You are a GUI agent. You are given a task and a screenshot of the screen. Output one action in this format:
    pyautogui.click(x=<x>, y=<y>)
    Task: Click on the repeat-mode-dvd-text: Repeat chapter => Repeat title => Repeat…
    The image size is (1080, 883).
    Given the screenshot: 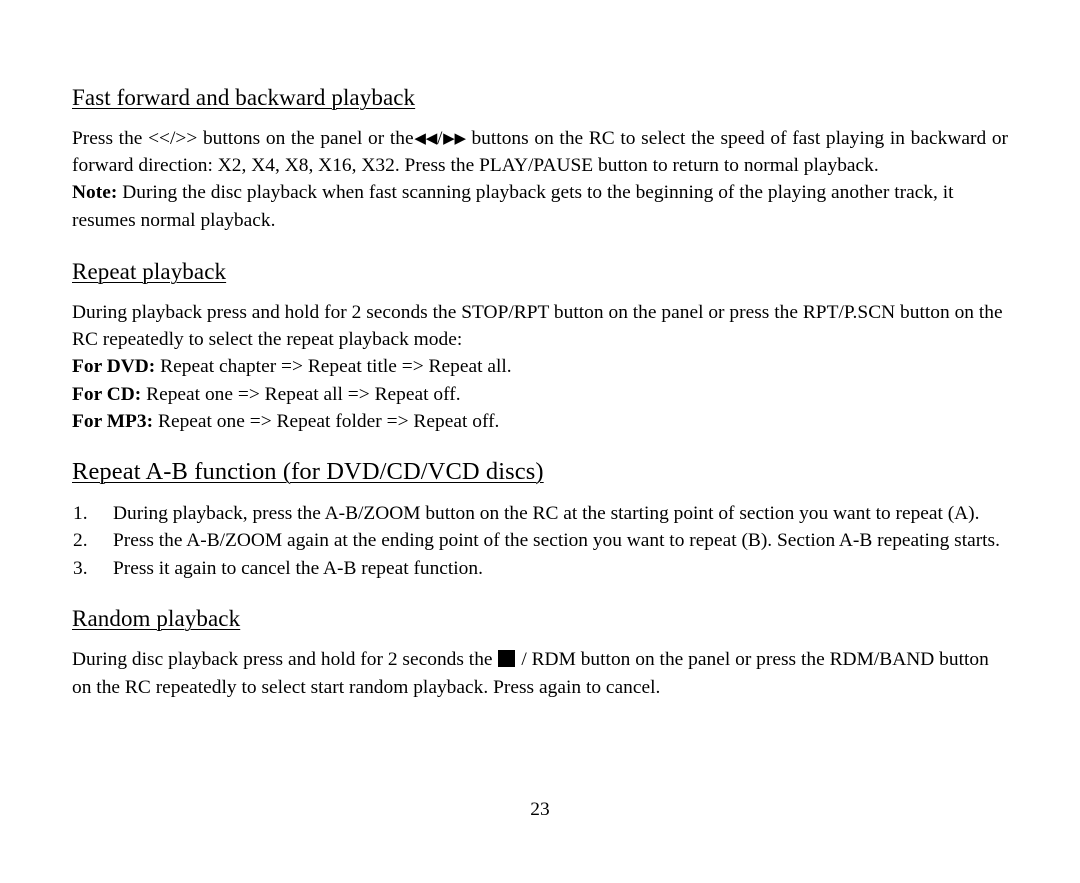 What is the action you would take?
    pyautogui.click(x=336, y=367)
    